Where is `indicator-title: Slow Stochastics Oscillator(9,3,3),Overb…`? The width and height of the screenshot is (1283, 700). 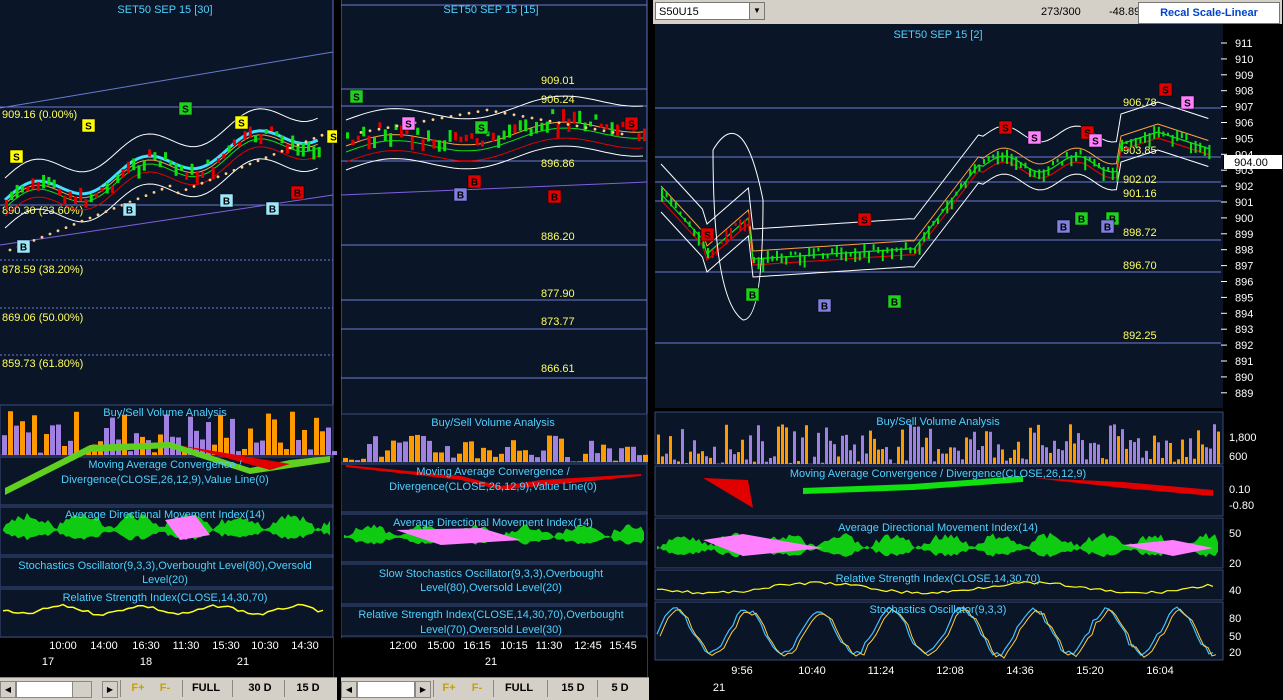 indicator-title: Slow Stochastics Oscillator(9,3,3),Overb… is located at coordinates (491, 574).